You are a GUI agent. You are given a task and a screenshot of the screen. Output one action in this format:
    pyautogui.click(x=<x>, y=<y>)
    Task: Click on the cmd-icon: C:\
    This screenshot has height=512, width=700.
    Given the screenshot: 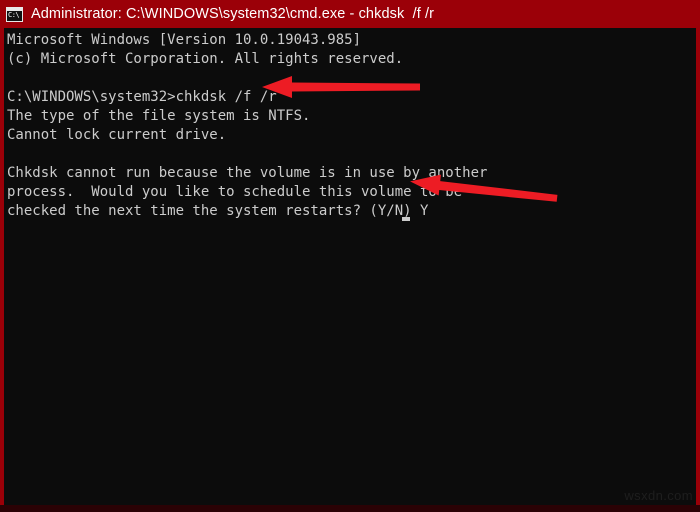 What is the action you would take?
    pyautogui.click(x=14, y=14)
    